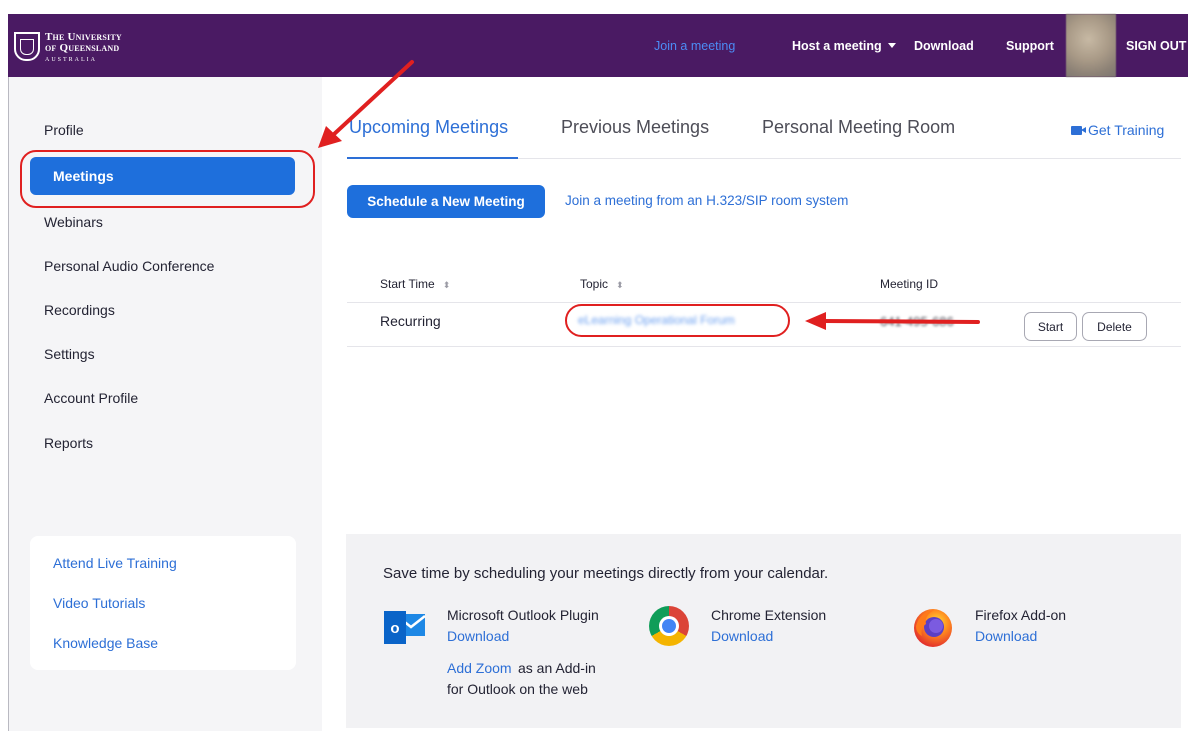 The height and width of the screenshot is (731, 1196). Describe the element at coordinates (557, 668) in the screenshot. I see `add-zoom-text: as an Add-in` at that location.